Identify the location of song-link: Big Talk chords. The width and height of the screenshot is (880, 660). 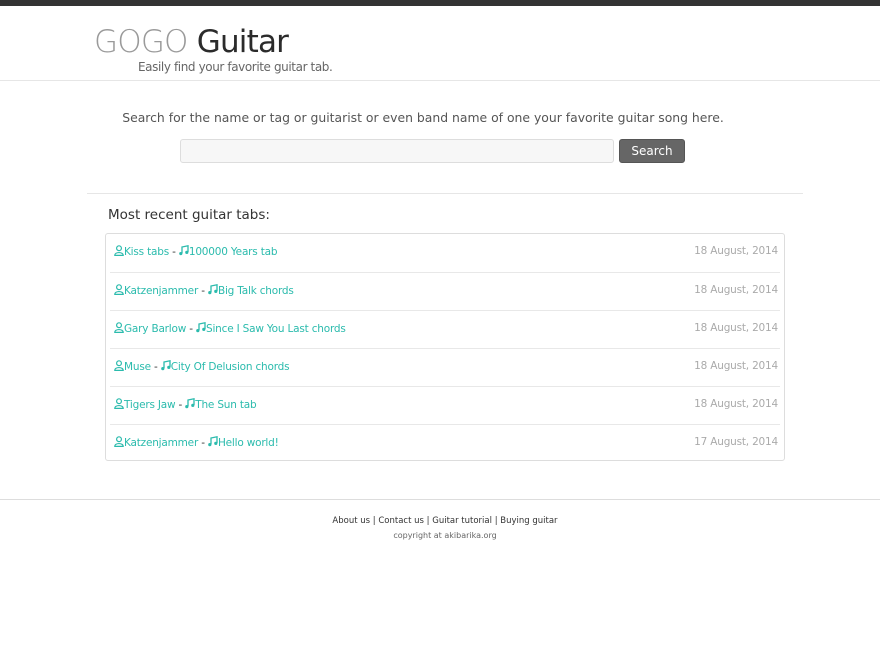
(251, 291).